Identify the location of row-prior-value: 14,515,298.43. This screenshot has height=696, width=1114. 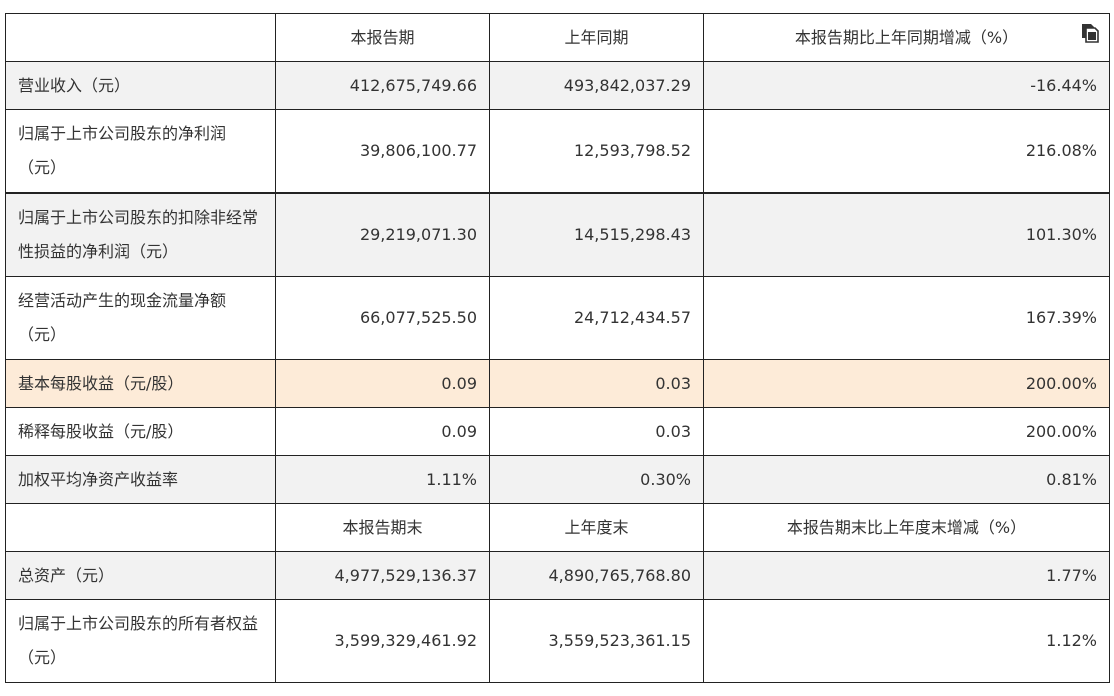
(596, 234).